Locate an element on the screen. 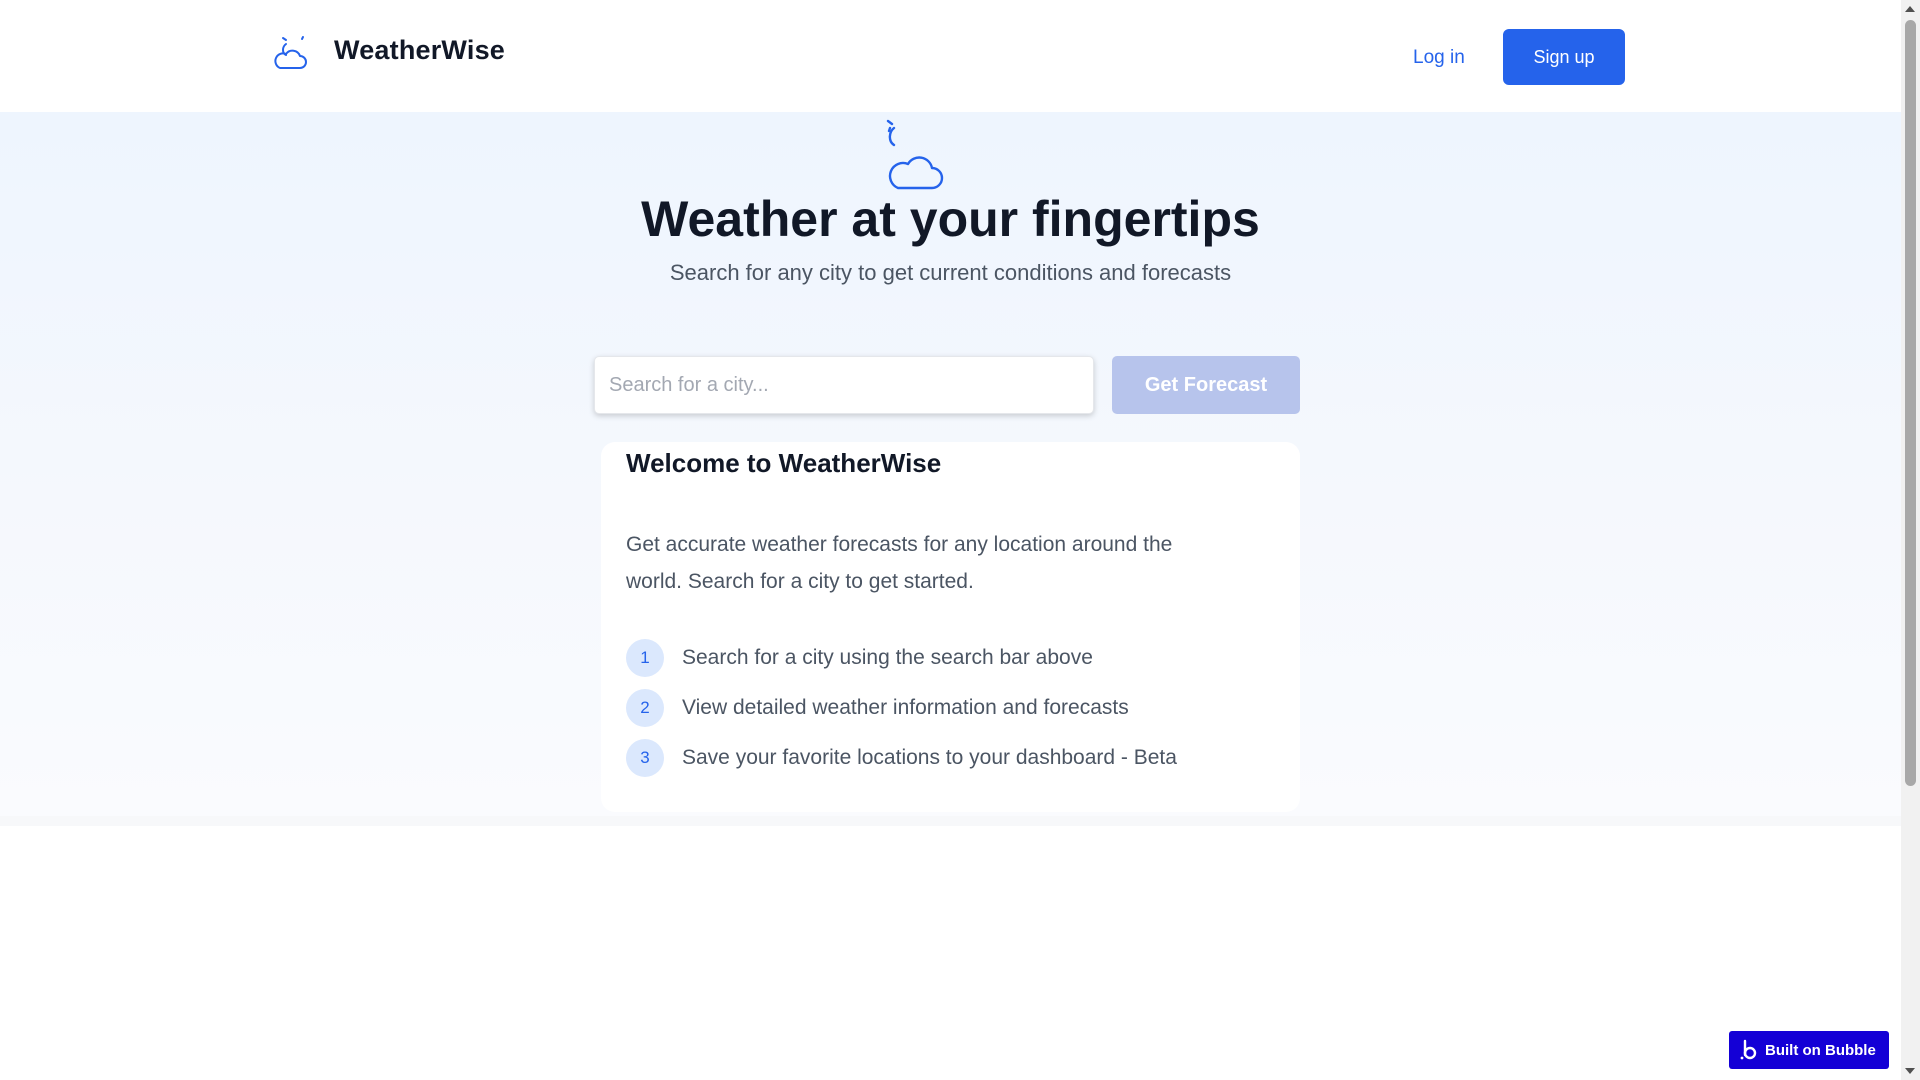 The image size is (1920, 1080). scrollbar-thumb is located at coordinates (1910, 403).